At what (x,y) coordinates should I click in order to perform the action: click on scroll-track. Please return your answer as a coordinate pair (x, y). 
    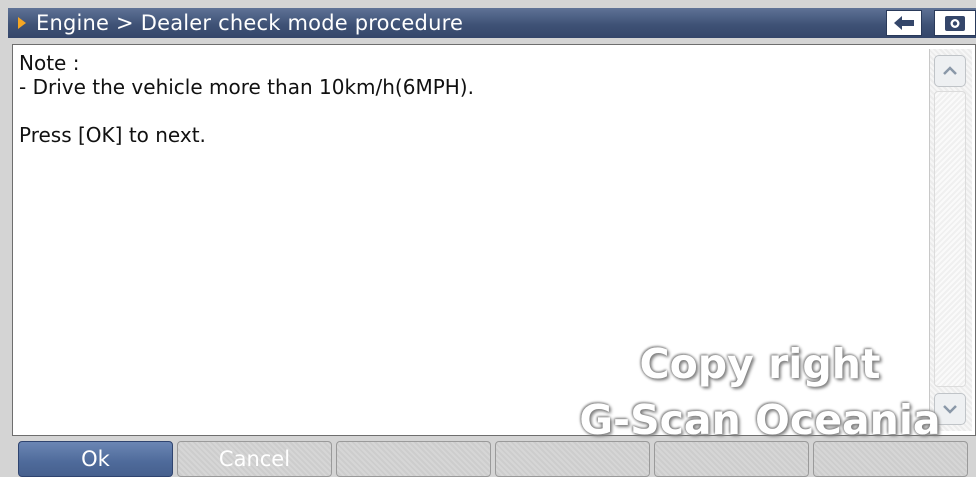
    Looking at the image, I should click on (950, 239).